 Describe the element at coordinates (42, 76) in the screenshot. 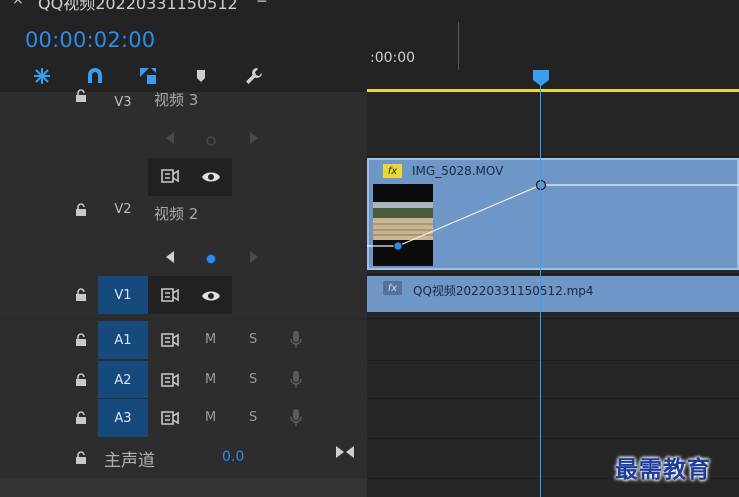

I see `nest-sequence-icon` at that location.